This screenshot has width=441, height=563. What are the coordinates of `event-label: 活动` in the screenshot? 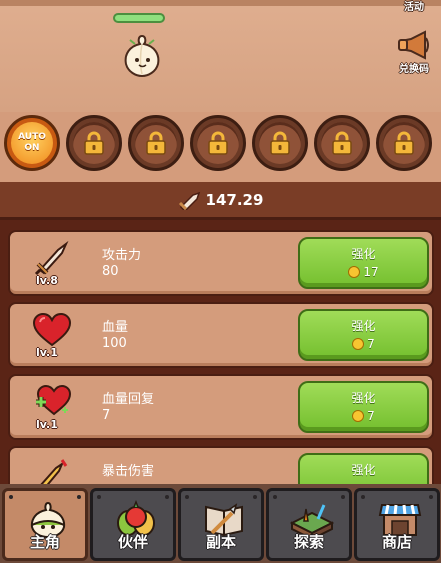 It's located at (414, 7).